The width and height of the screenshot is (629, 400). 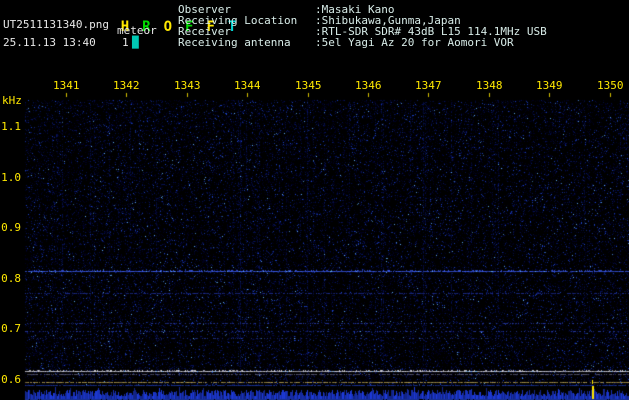 I want to click on x-tick-label: 1341, so click(x=66, y=85).